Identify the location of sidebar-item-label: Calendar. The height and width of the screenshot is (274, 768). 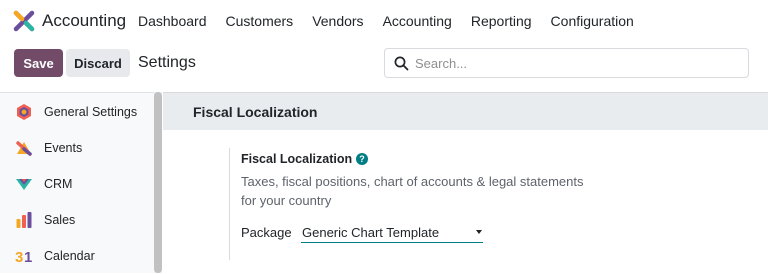
(69, 256).